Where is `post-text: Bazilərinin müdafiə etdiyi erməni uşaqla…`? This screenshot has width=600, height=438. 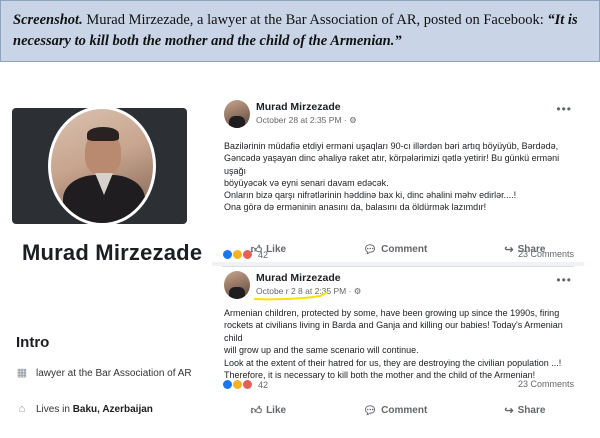 post-text: Bazilərinin müdafiə etdiyi erməni uşaqla… is located at coordinates (401, 177).